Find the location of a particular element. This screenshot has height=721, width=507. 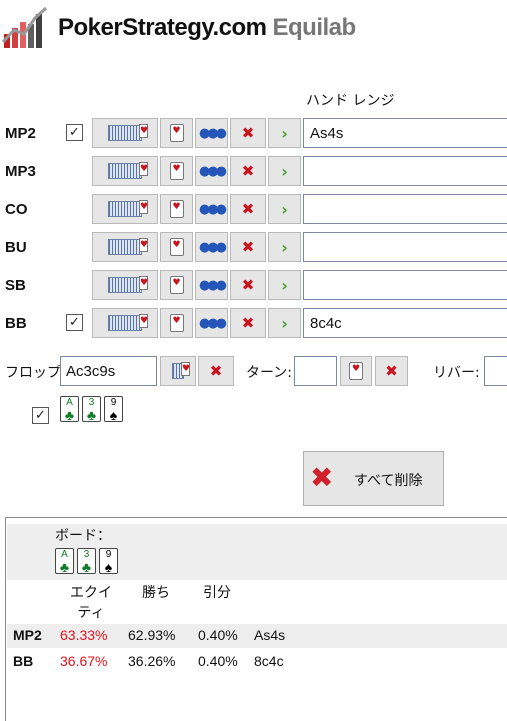

results-board-label: ボード： is located at coordinates (83, 536).